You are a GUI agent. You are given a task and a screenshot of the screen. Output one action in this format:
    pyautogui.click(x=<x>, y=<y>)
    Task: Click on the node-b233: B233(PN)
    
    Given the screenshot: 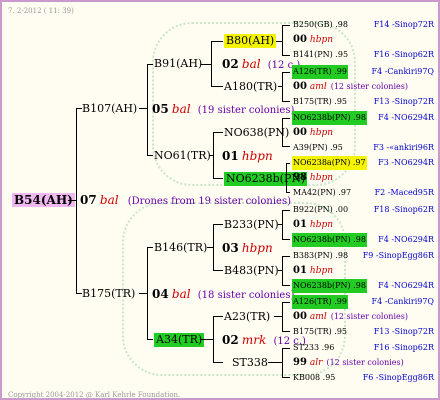 What is the action you would take?
    pyautogui.click(x=251, y=225)
    